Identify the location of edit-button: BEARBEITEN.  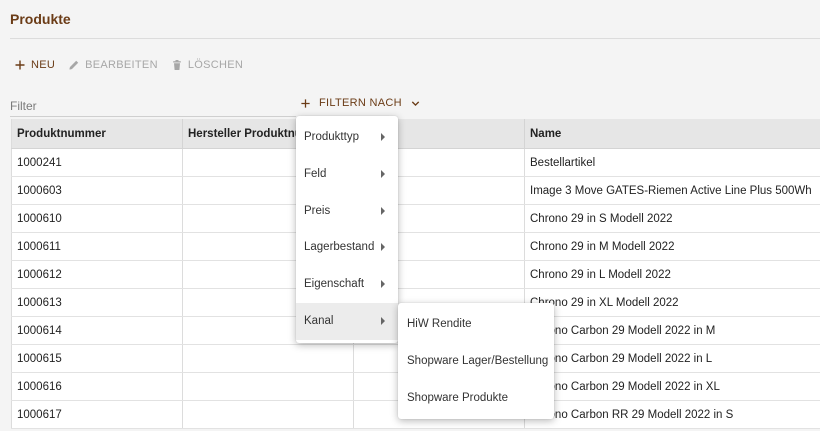
(113, 65).